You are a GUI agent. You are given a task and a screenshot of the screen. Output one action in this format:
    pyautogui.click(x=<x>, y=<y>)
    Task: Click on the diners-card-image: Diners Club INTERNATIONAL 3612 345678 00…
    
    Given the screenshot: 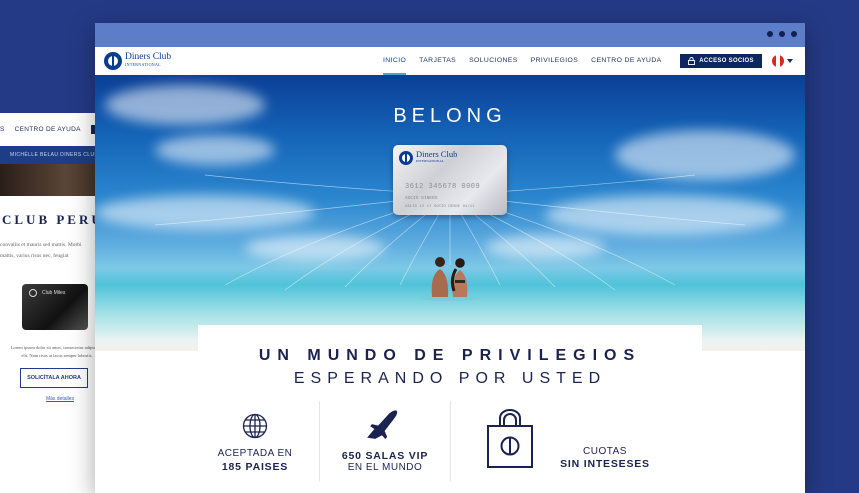 What is the action you would take?
    pyautogui.click(x=450, y=180)
    